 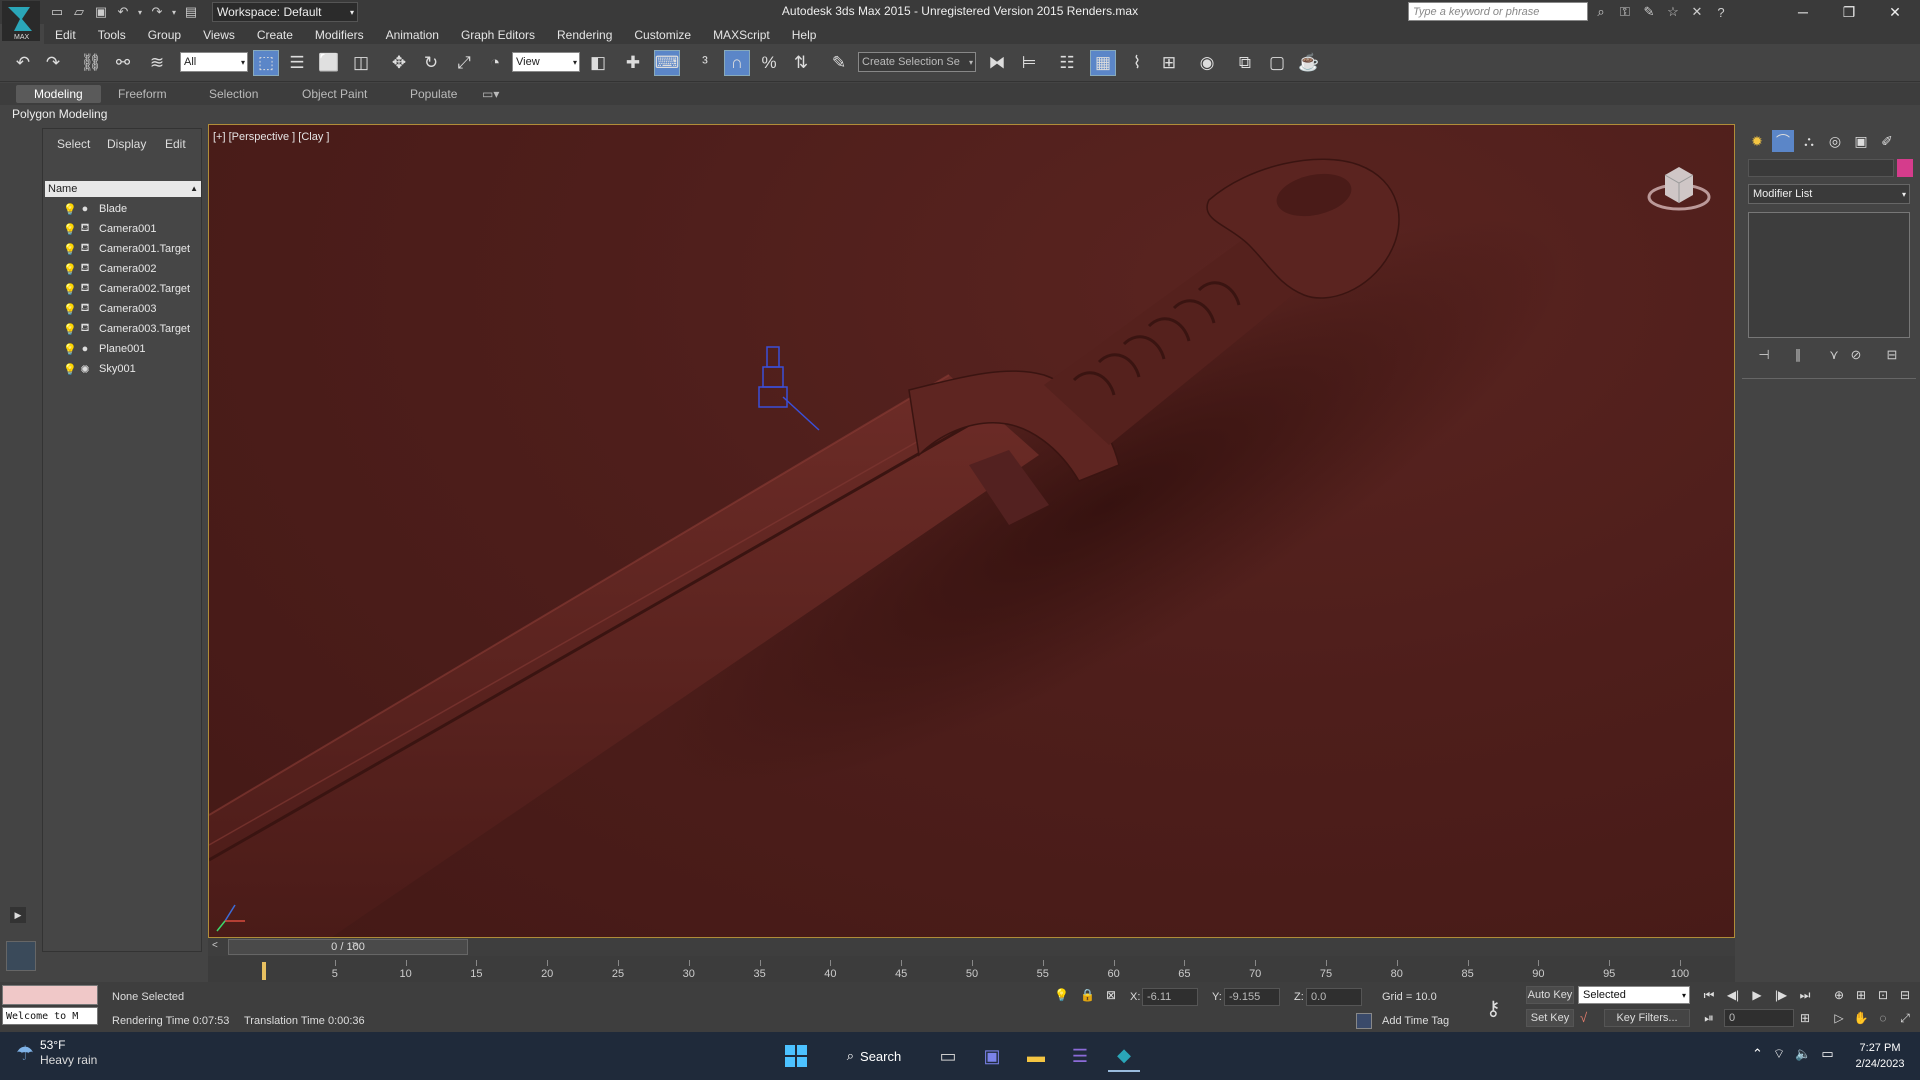 I want to click on zoom-all-icon: ⊞, so click(x=1861, y=995).